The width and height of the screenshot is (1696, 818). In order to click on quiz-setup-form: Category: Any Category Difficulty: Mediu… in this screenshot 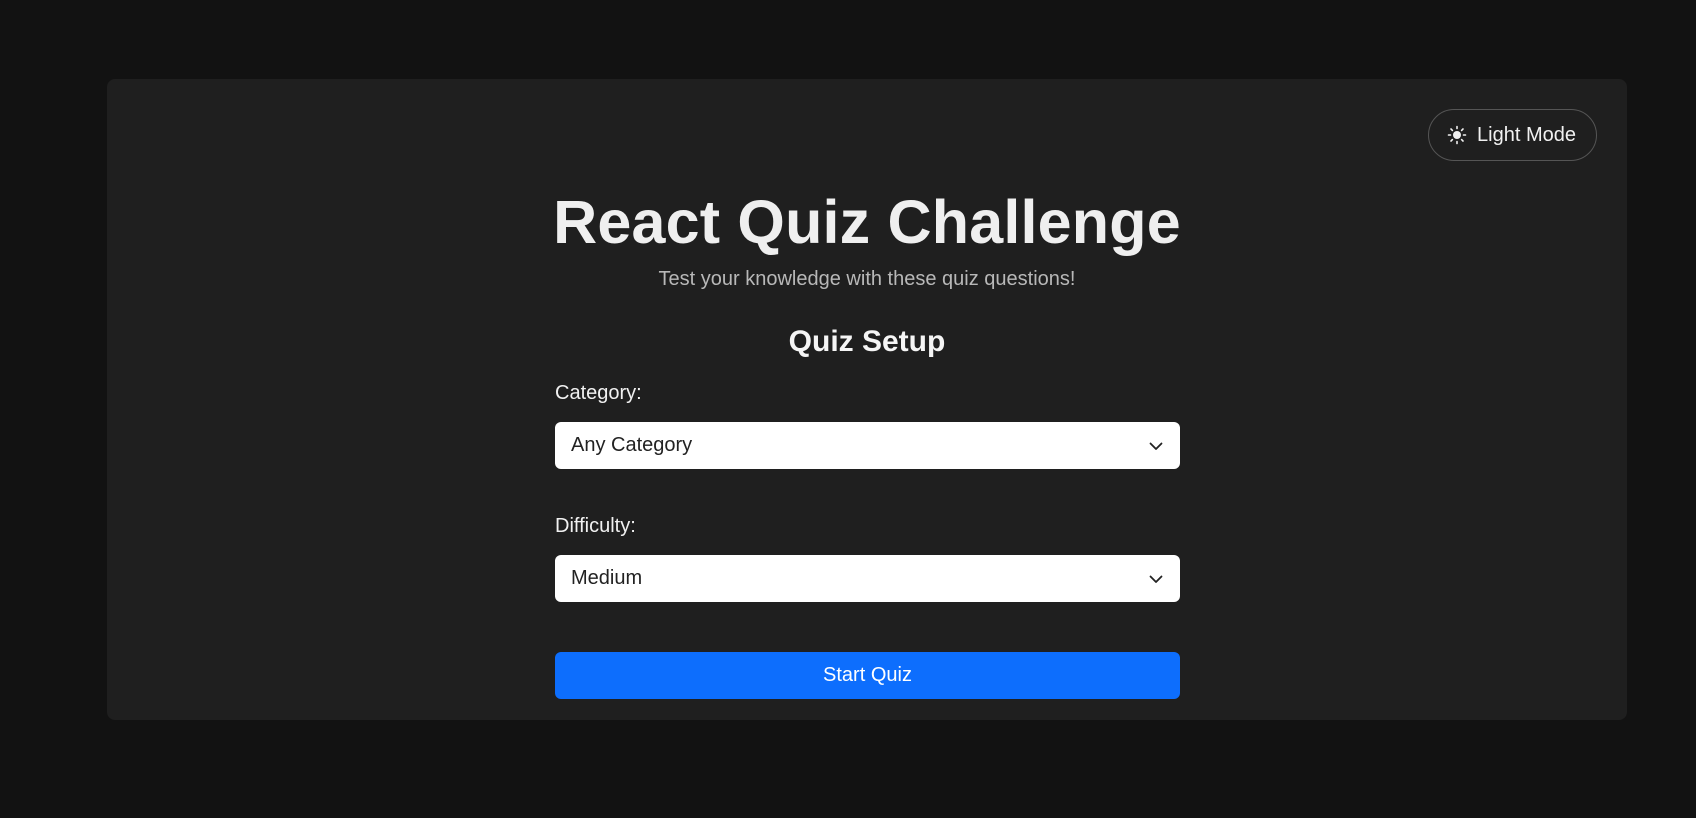, I will do `click(867, 540)`.